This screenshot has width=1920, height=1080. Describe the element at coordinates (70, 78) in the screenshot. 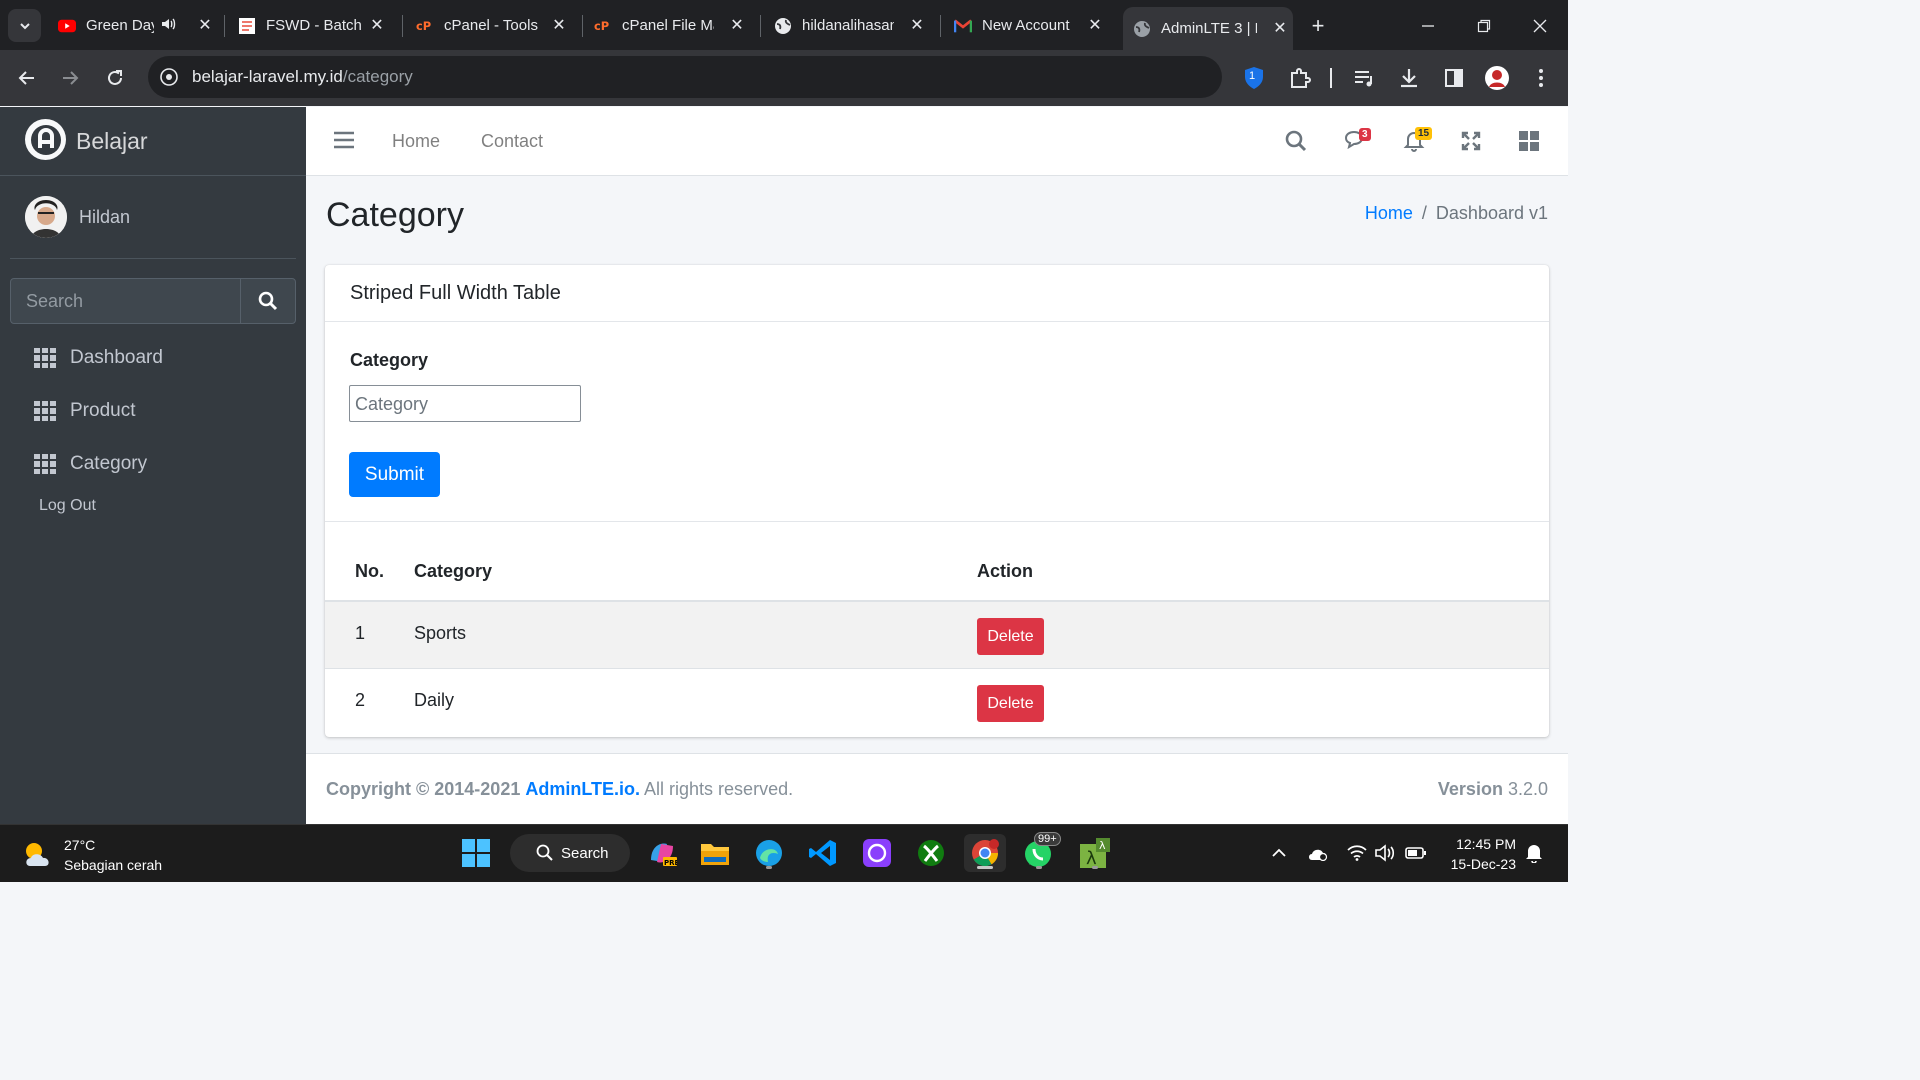

I see `forward-button` at that location.